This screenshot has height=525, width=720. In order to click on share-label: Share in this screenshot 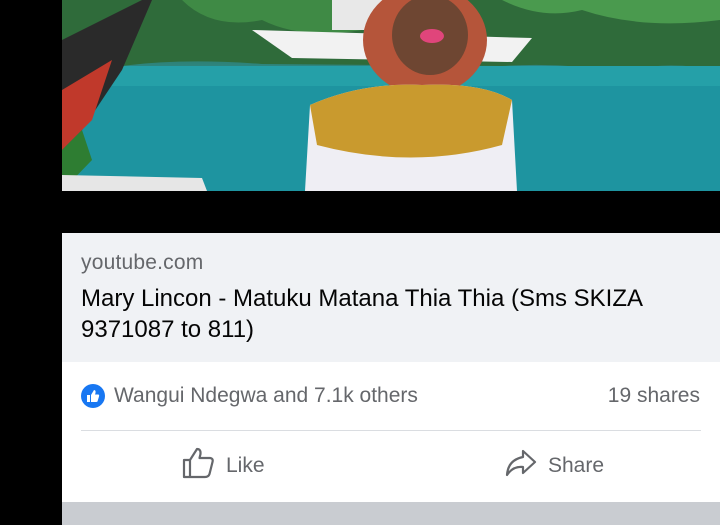, I will do `click(576, 465)`.